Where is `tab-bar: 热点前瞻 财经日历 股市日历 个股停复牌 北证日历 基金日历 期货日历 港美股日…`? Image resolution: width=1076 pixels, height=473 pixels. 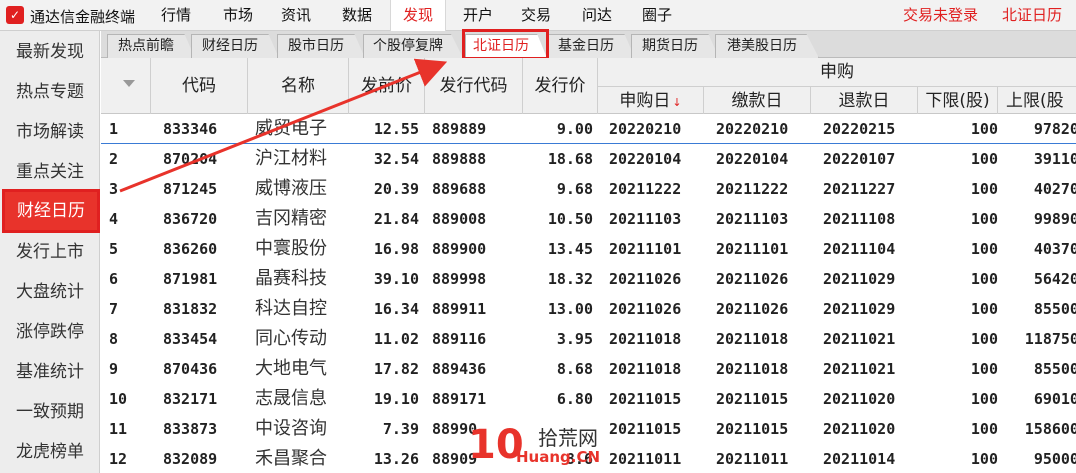 tab-bar: 热点前瞻 财经日历 股市日历 个股停复牌 北证日历 基金日历 期货日历 港美股日… is located at coordinates (588, 44).